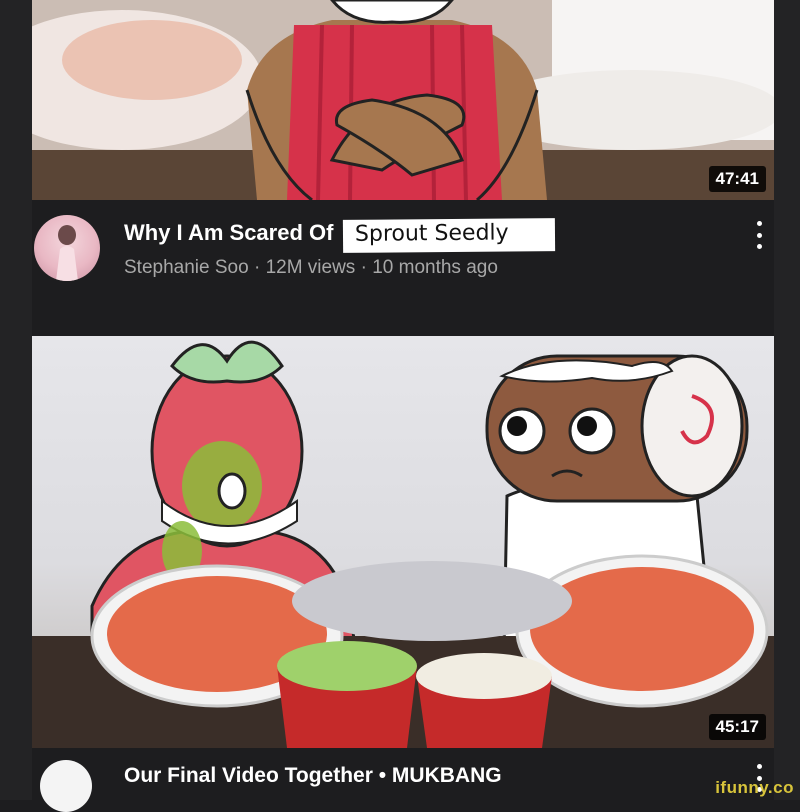 This screenshot has width=800, height=812. I want to click on video-info-2: Our Final Video Together • MUKBANG, so click(403, 782).